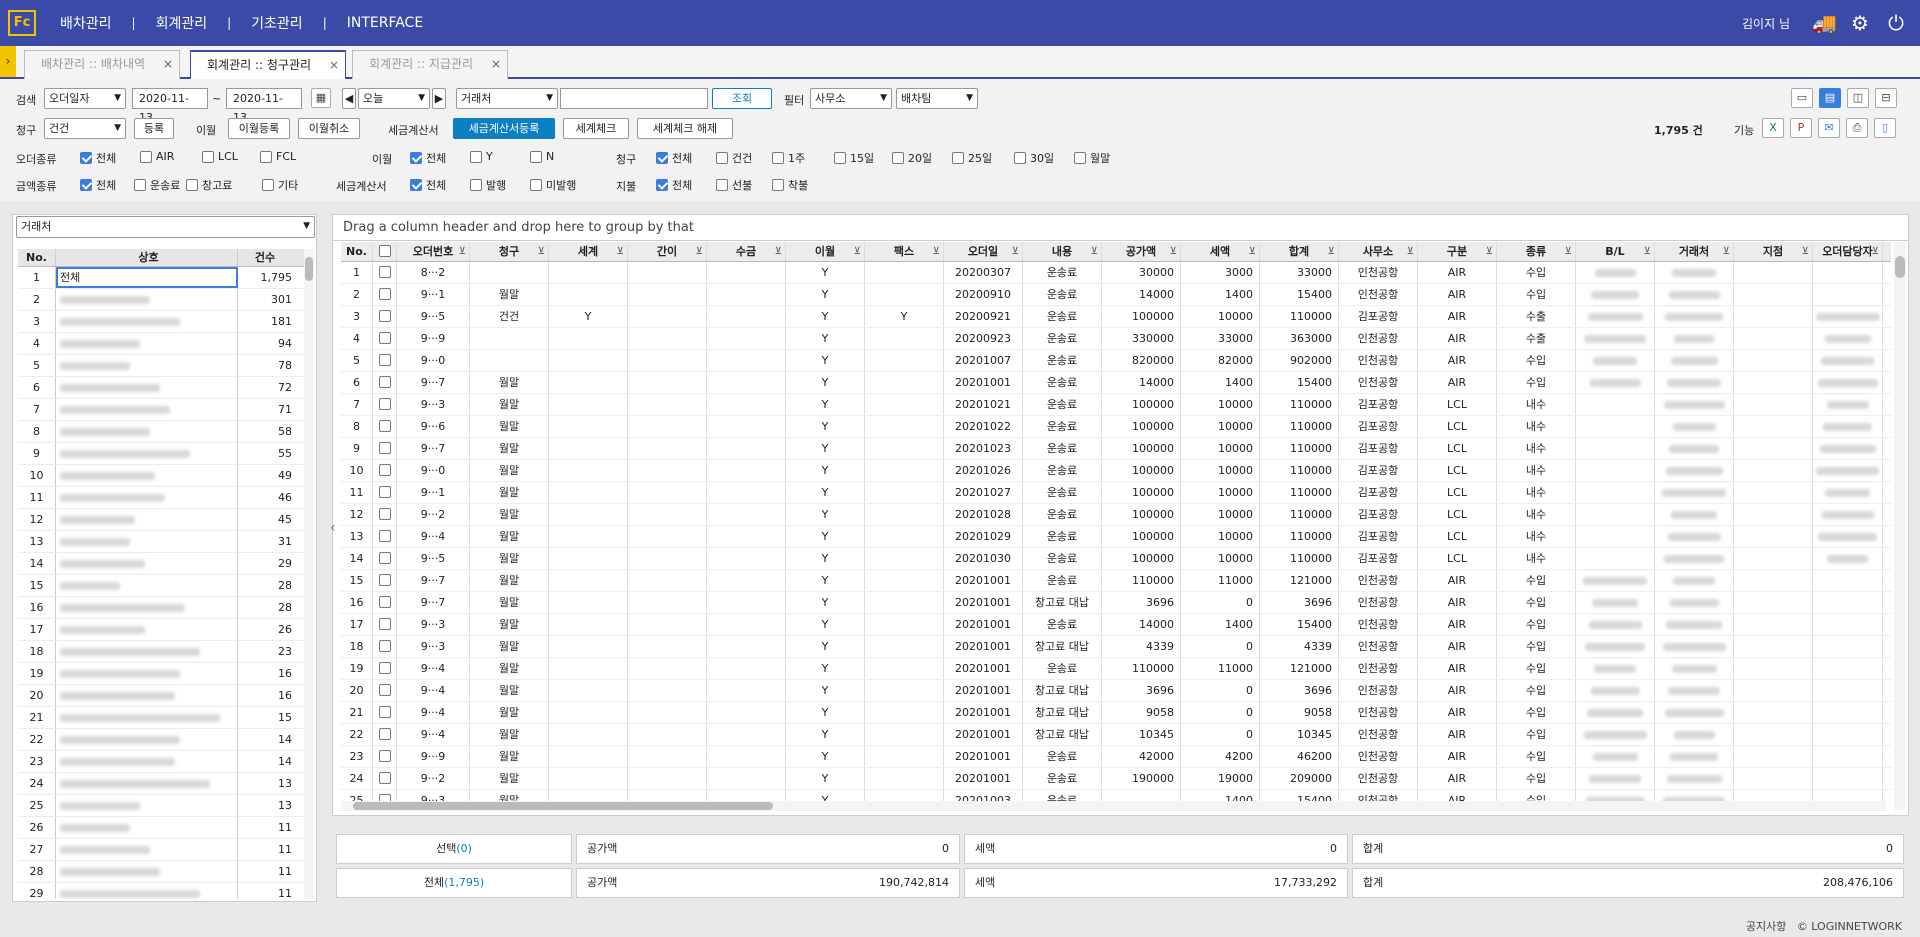  Describe the element at coordinates (1848, 251) in the screenshot. I see `col-header: 오더담당자 ⊻` at that location.